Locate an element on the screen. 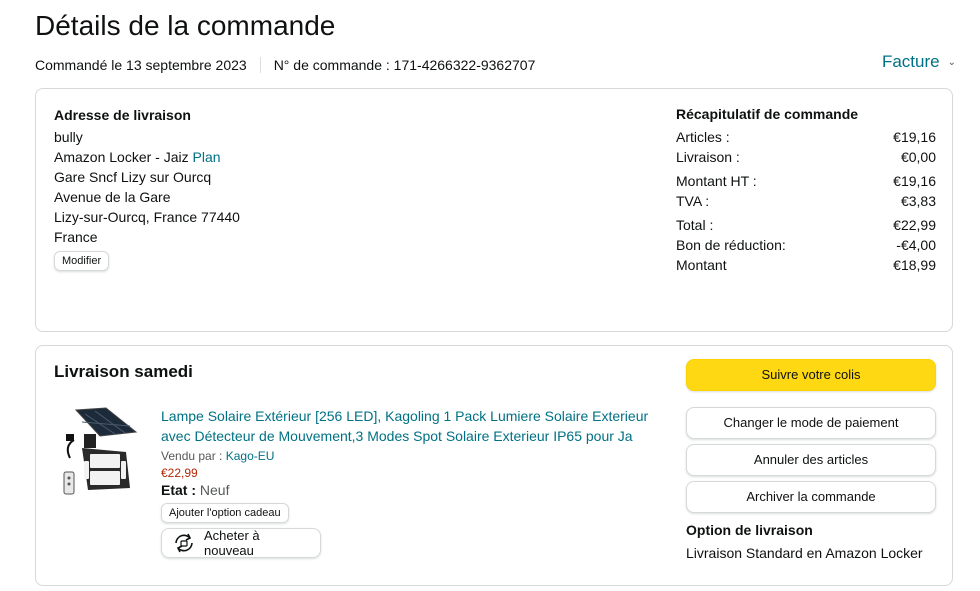 Image resolution: width=980 pixels, height=591 pixels. summary-label: TVA : is located at coordinates (693, 201).